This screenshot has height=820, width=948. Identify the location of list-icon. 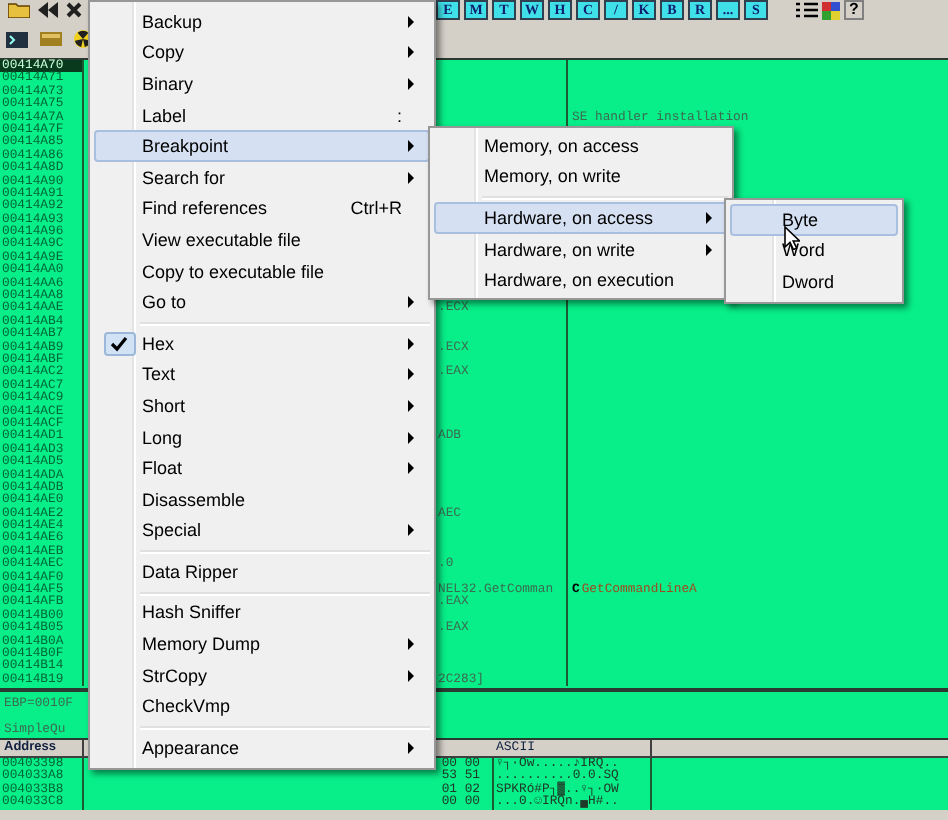
(807, 10).